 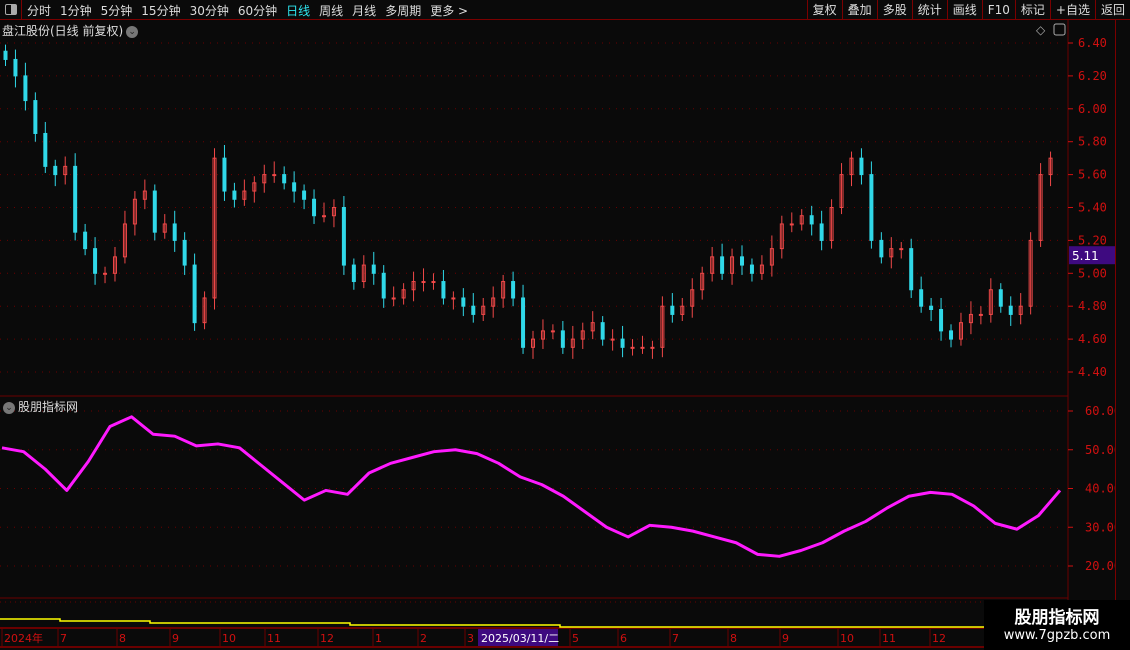 I want to click on period-tabs: 分时 1分钟 5分钟 15分钟 30分钟 60分钟 日线 周线 月线 多周期 更多 >, so click(x=247, y=10).